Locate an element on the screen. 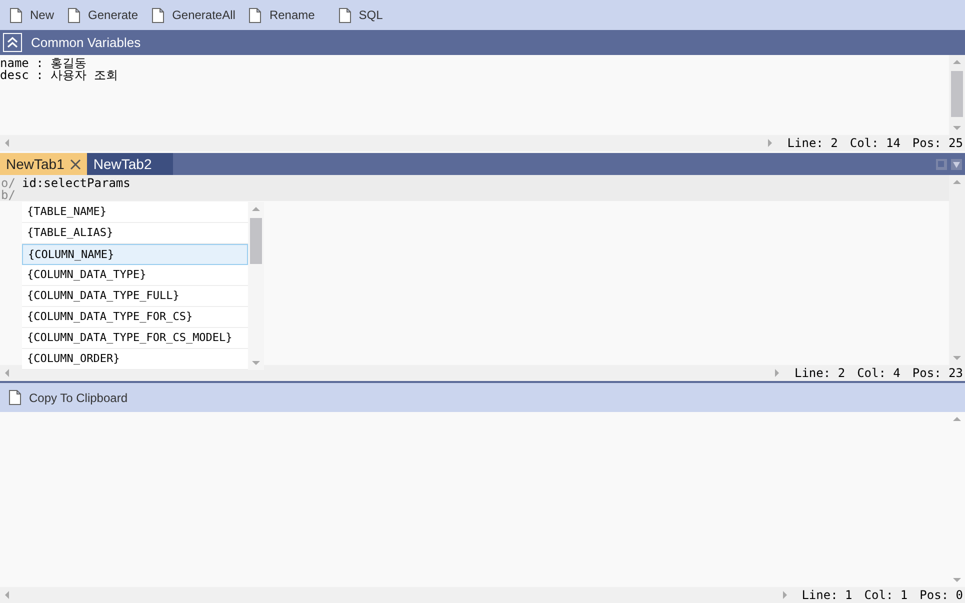 The width and height of the screenshot is (965, 603). status-text: Line: 1 is located at coordinates (827, 595).